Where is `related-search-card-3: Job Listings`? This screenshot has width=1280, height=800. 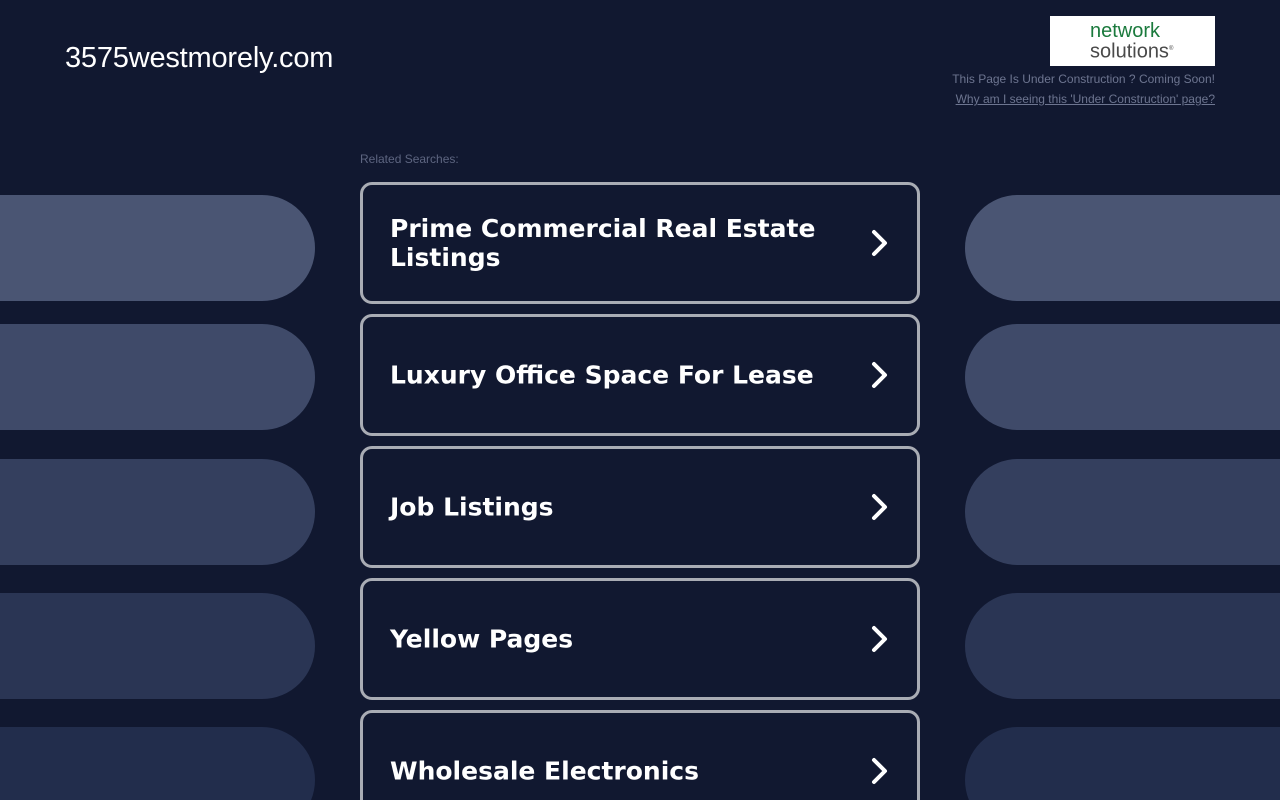
related-search-card-3: Job Listings is located at coordinates (640, 507).